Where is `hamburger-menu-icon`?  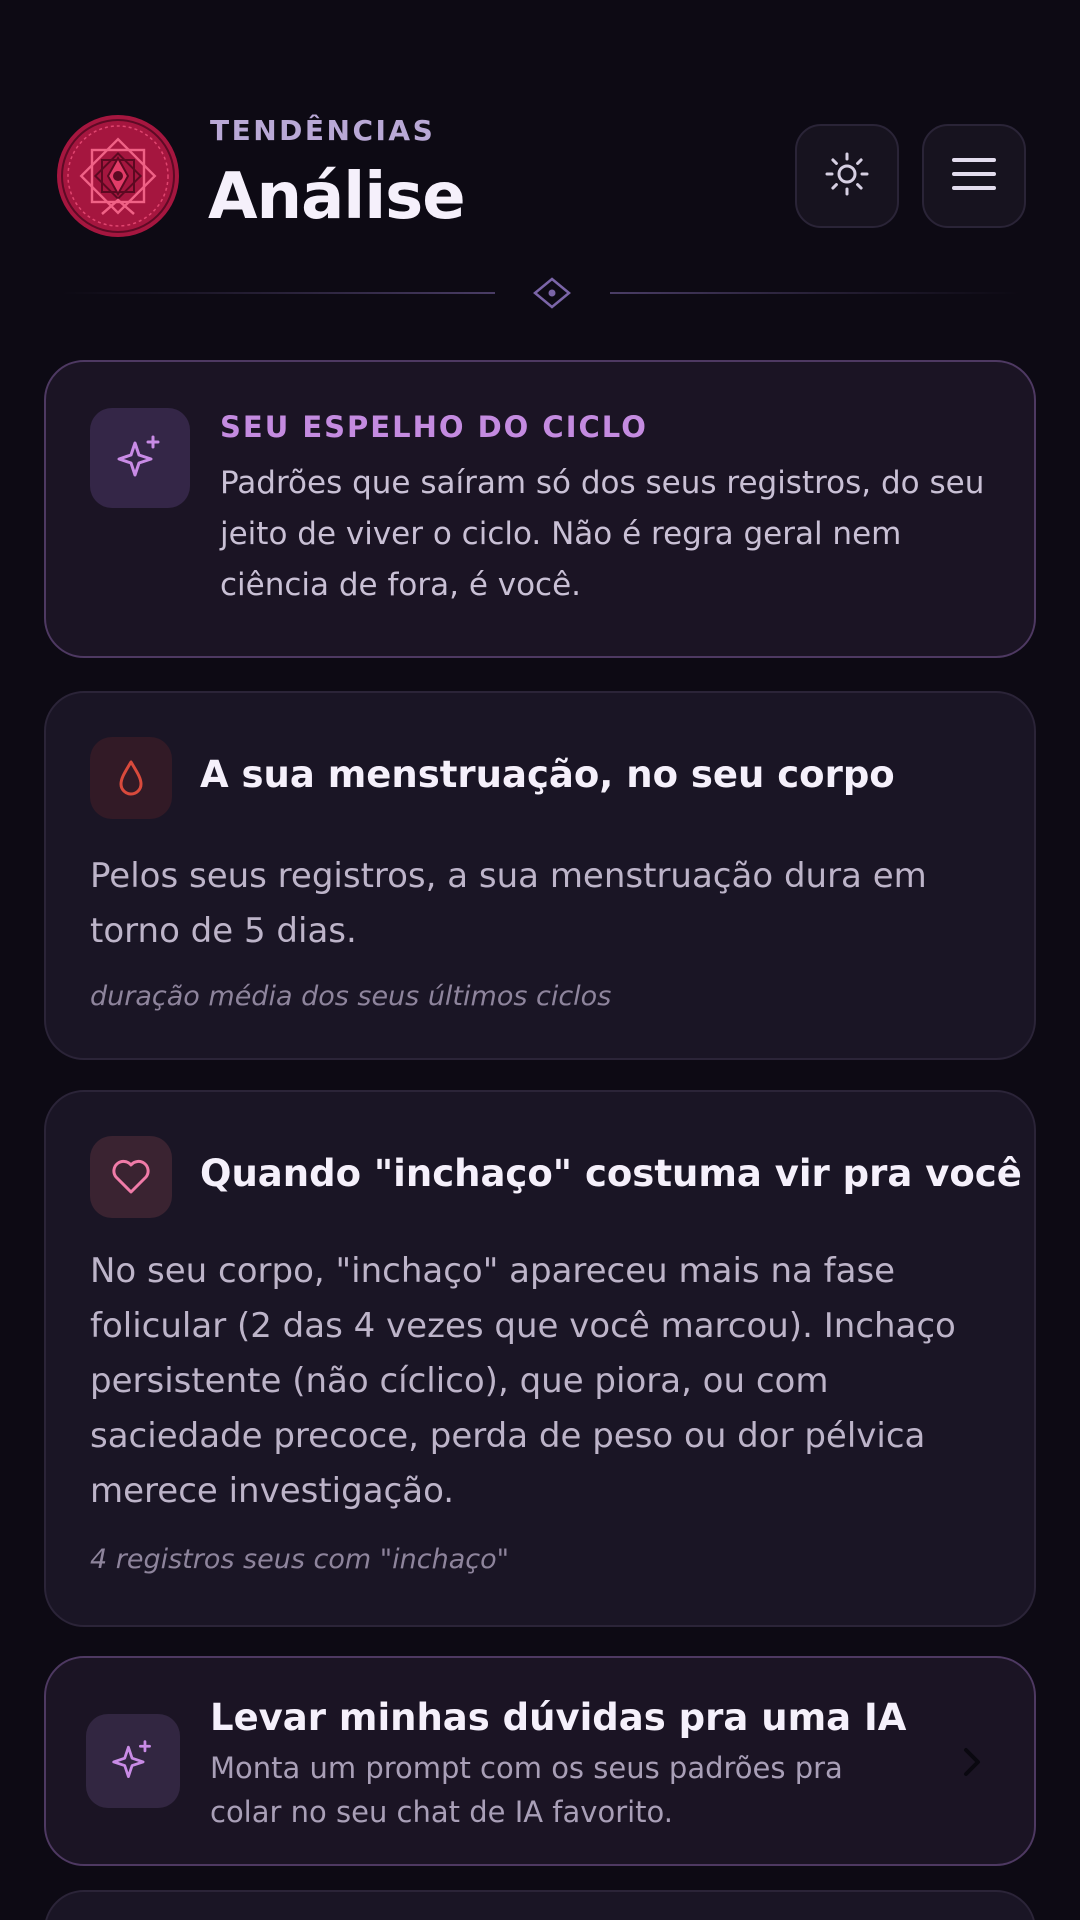
hamburger-menu-icon is located at coordinates (974, 176).